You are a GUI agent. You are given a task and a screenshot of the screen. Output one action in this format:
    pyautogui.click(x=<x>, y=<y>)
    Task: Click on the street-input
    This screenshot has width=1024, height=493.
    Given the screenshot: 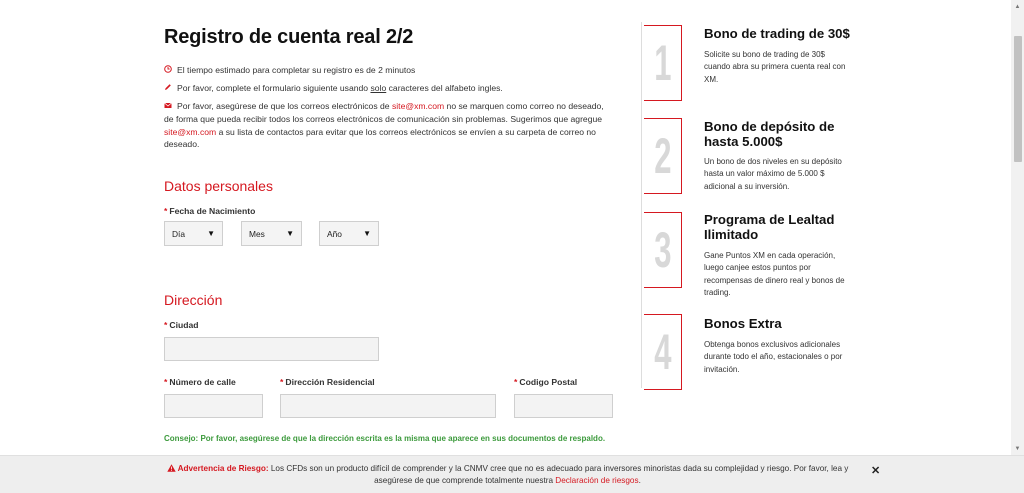 What is the action you would take?
    pyautogui.click(x=388, y=406)
    